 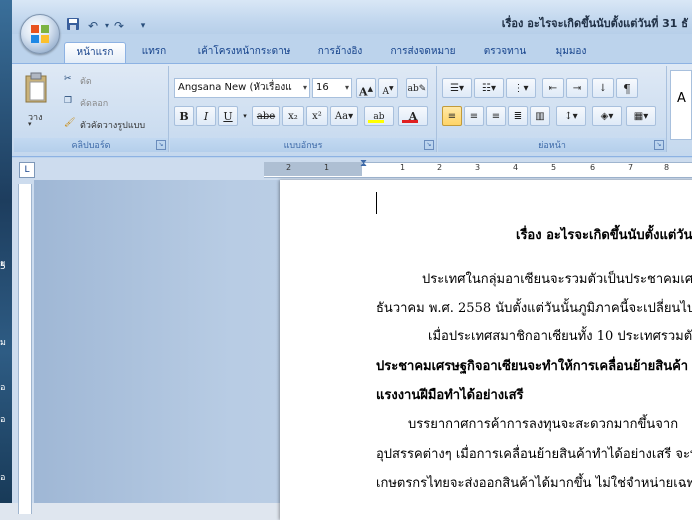 I want to click on document-line: แรงงานฝีมือทำได้อย่างเสรี, so click(x=450, y=395).